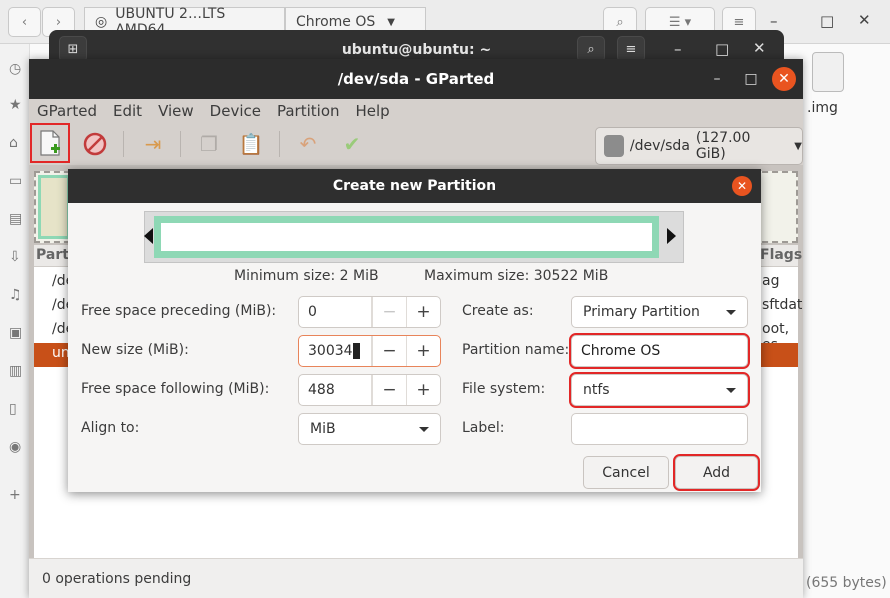 Image resolution: width=890 pixels, height=598 pixels. What do you see at coordinates (827, 21) in the screenshot?
I see `files-maximize-button: □` at bounding box center [827, 21].